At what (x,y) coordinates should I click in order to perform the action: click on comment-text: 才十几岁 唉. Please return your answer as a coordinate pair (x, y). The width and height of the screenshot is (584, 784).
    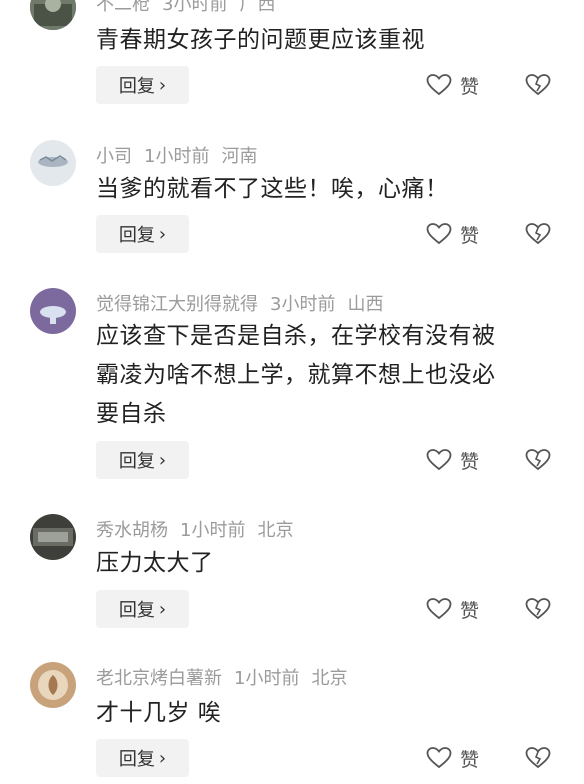
    Looking at the image, I should click on (326, 713).